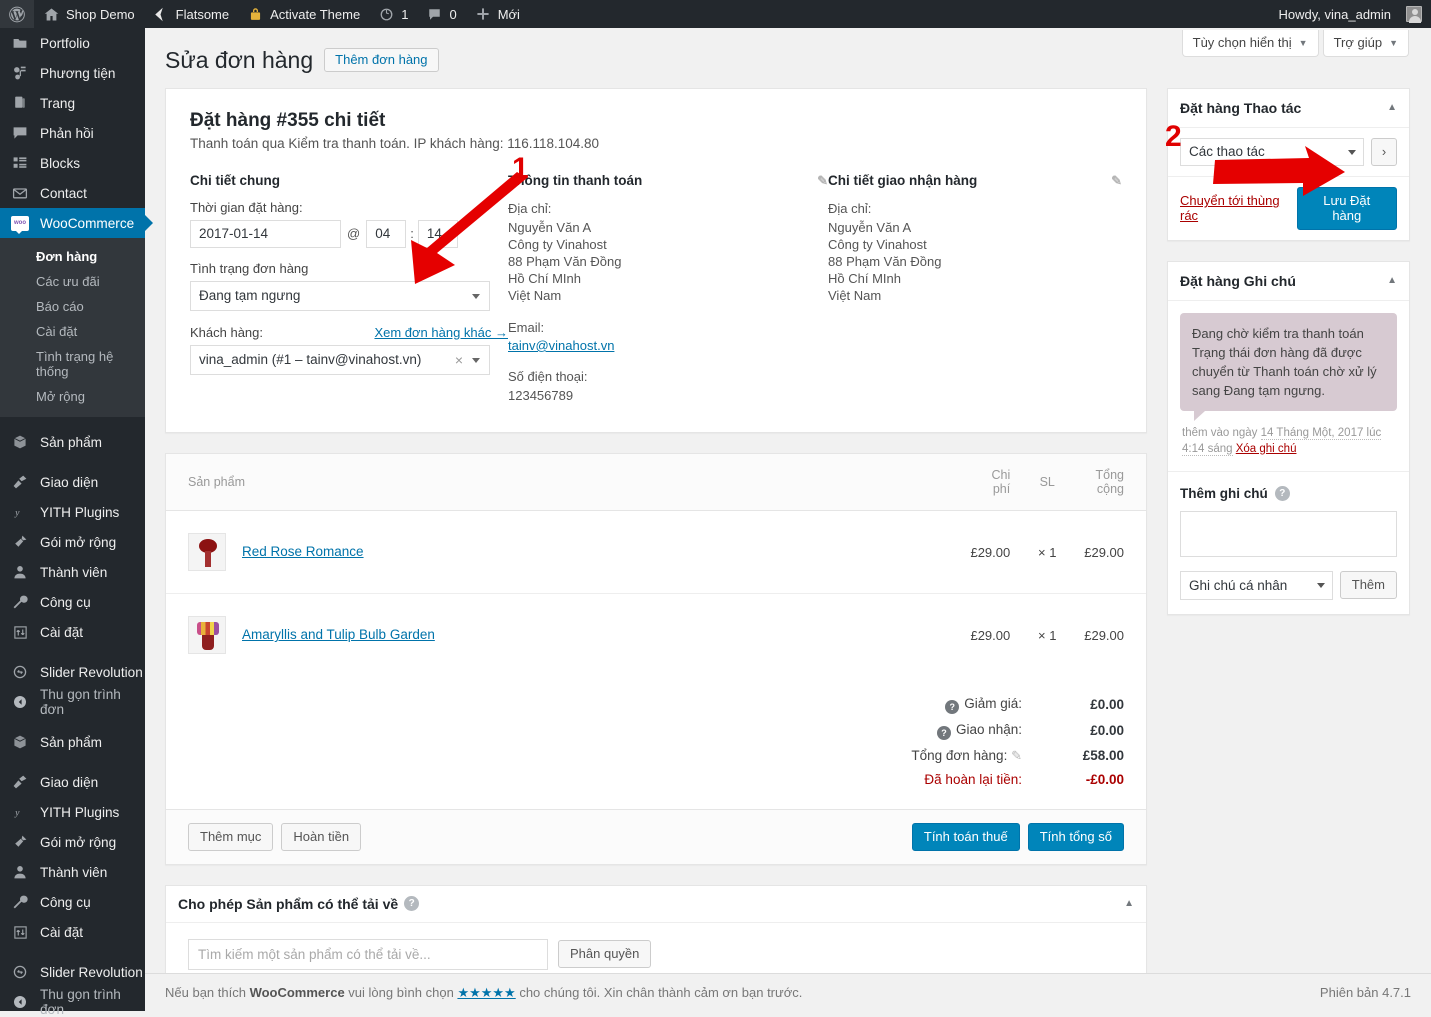 The image size is (1431, 1017). I want to click on edit-total-pencil-icon: ✎, so click(1016, 755).